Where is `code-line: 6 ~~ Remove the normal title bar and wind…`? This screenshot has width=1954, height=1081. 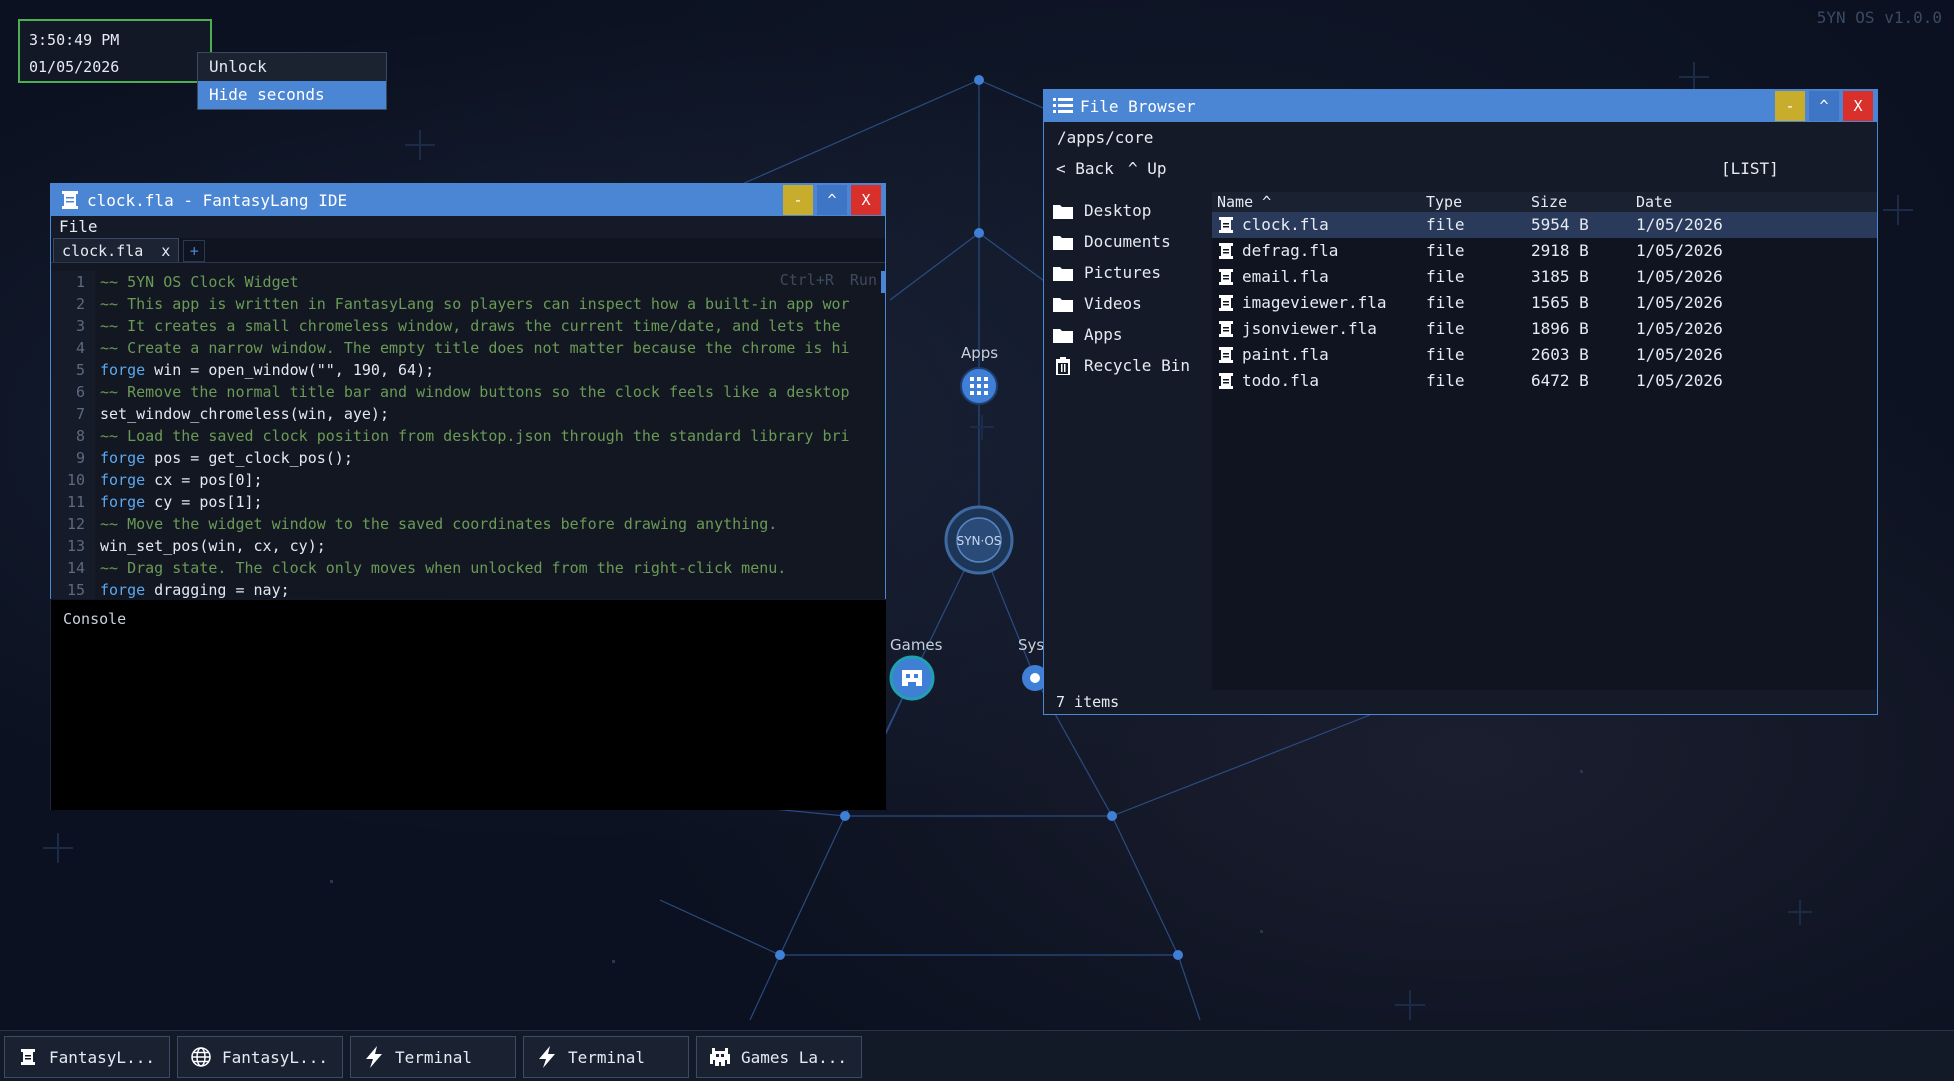 code-line: 6 ~~ Remove the normal title bar and wind… is located at coordinates (468, 392).